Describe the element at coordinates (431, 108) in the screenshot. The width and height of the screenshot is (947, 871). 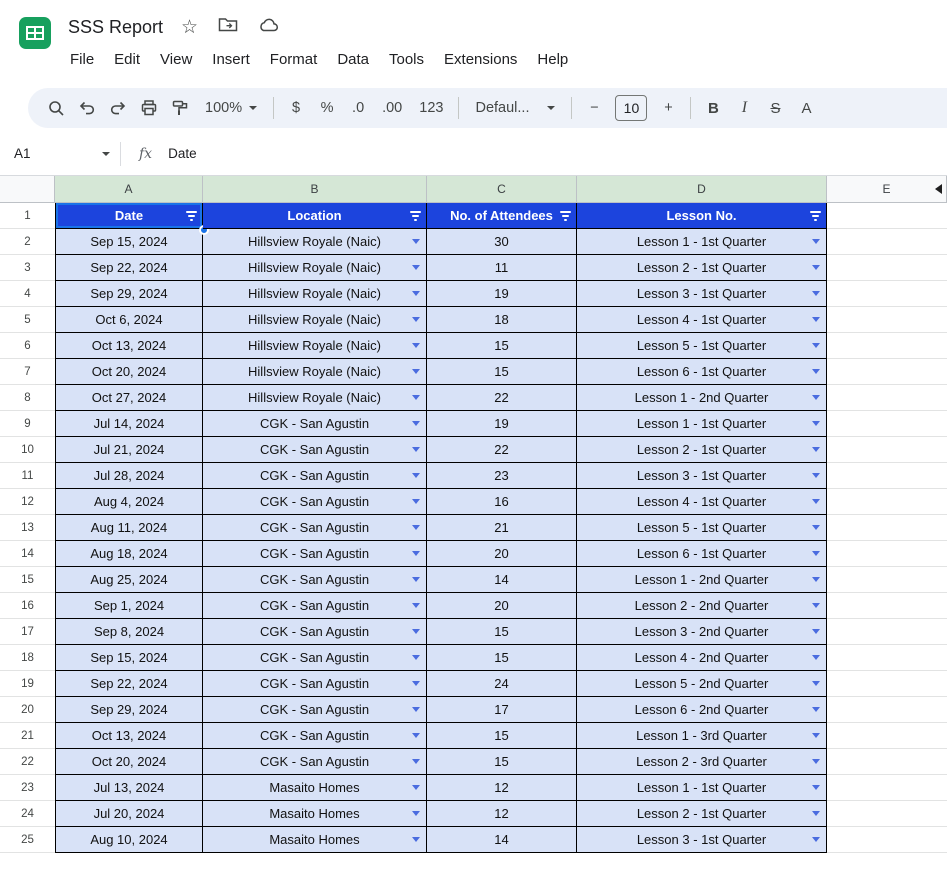
I see `more-formats-button: 123` at that location.